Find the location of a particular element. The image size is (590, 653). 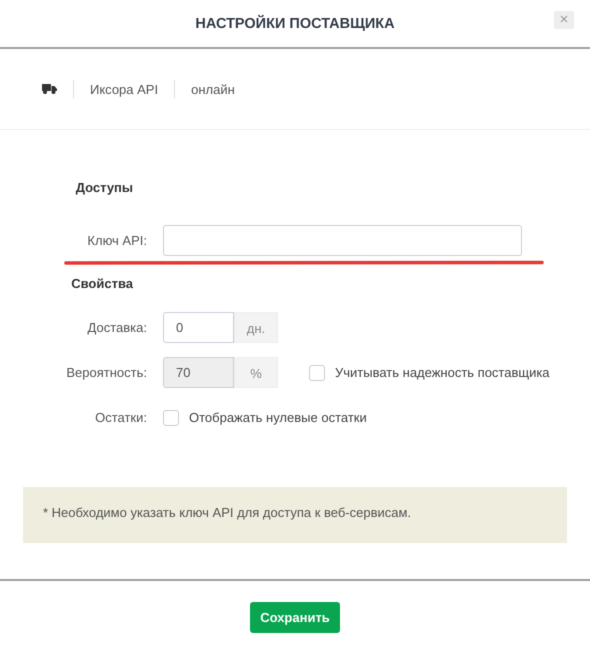

info-note: * Необходимо указать ключ API для доступа к веб-сервисам. is located at coordinates (295, 515).